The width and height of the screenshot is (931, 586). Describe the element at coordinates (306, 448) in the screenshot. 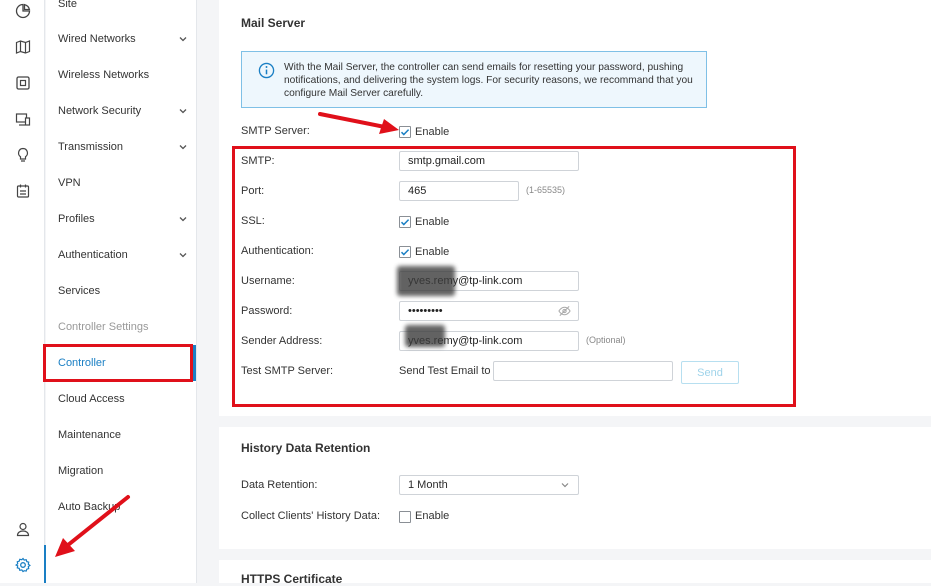

I see `section-title: History Data Retention` at that location.